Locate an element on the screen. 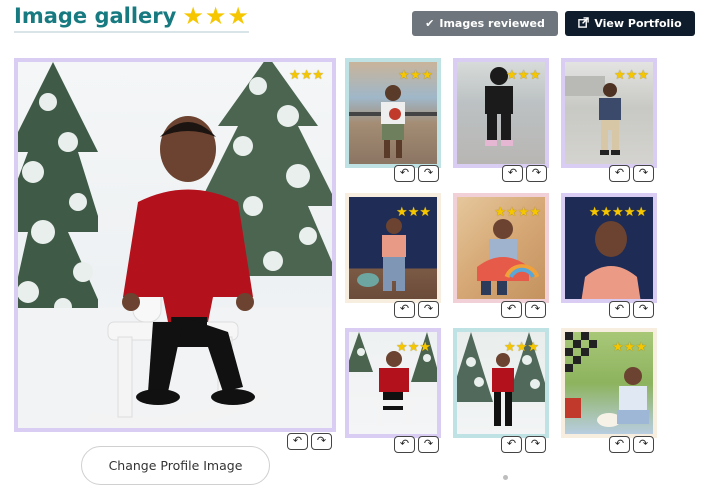 This screenshot has width=703, height=494. view-portfolio-button: View Portfolio is located at coordinates (630, 23).